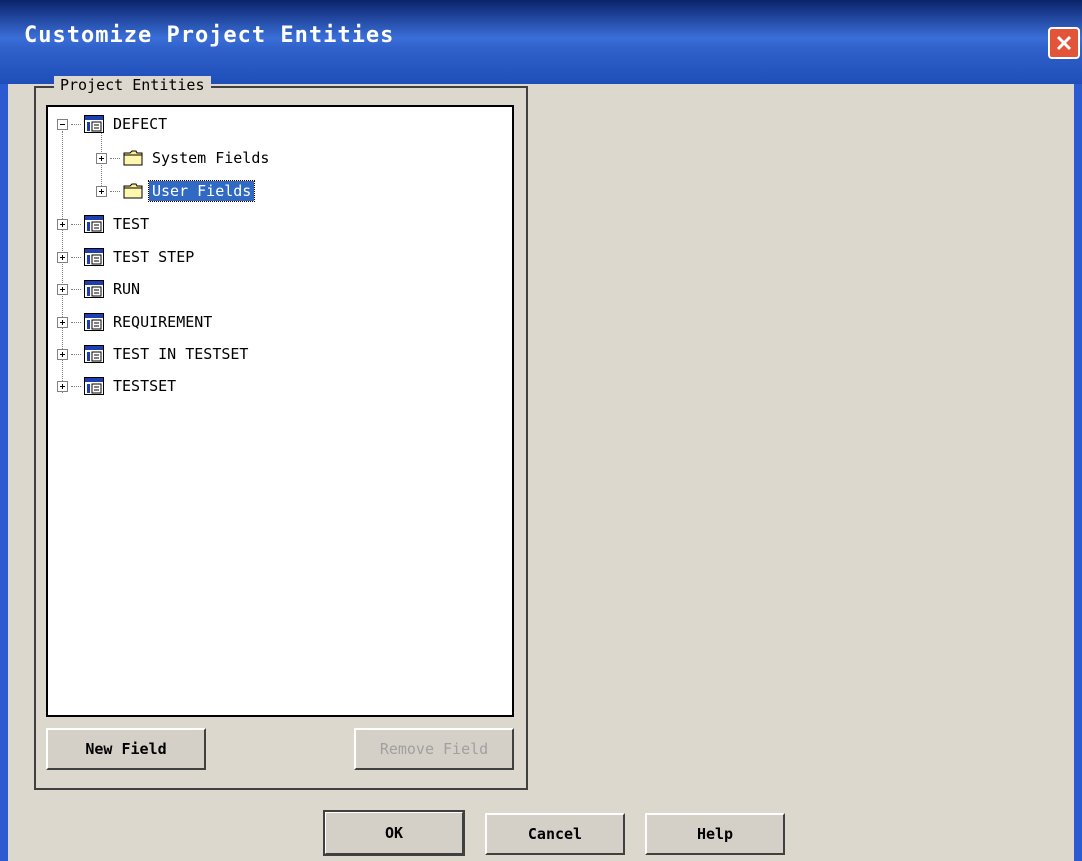 The height and width of the screenshot is (861, 1082). What do you see at coordinates (555, 834) in the screenshot?
I see `cancel-button: Cancel` at bounding box center [555, 834].